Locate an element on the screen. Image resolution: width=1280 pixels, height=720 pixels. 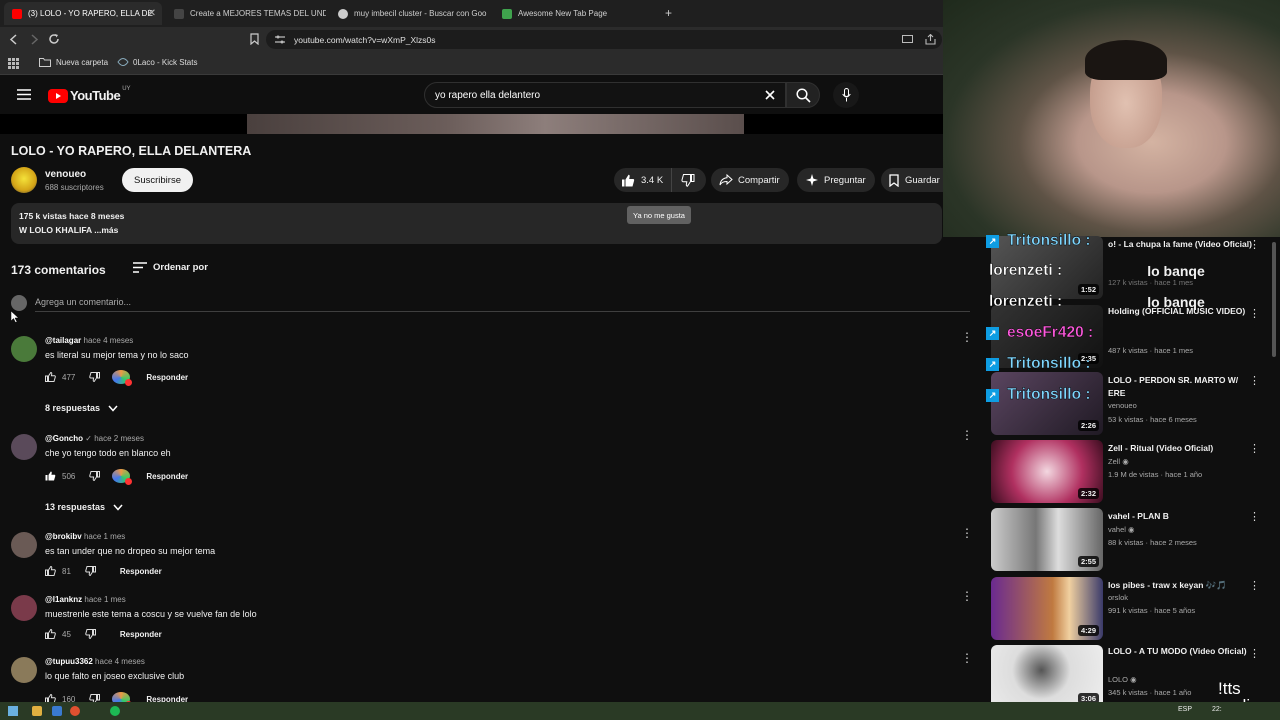
search-input: yo rapero ella delantero is located at coordinates (605, 95).